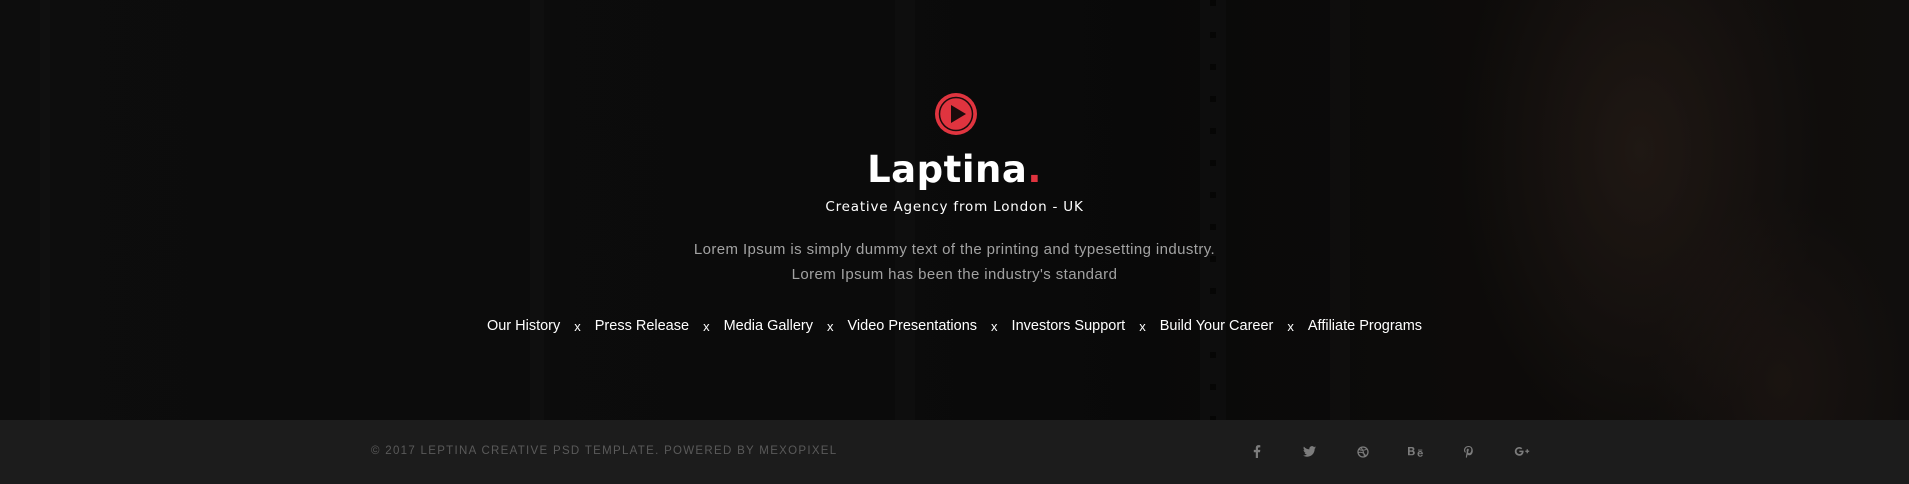 This screenshot has width=1909, height=484. What do you see at coordinates (1415, 451) in the screenshot?
I see `behance-icon` at bounding box center [1415, 451].